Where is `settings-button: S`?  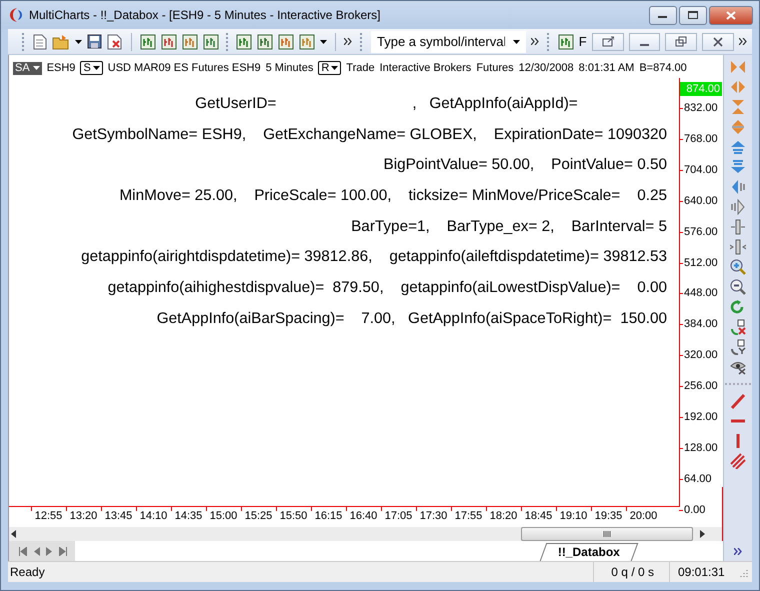
settings-button: S is located at coordinates (91, 68).